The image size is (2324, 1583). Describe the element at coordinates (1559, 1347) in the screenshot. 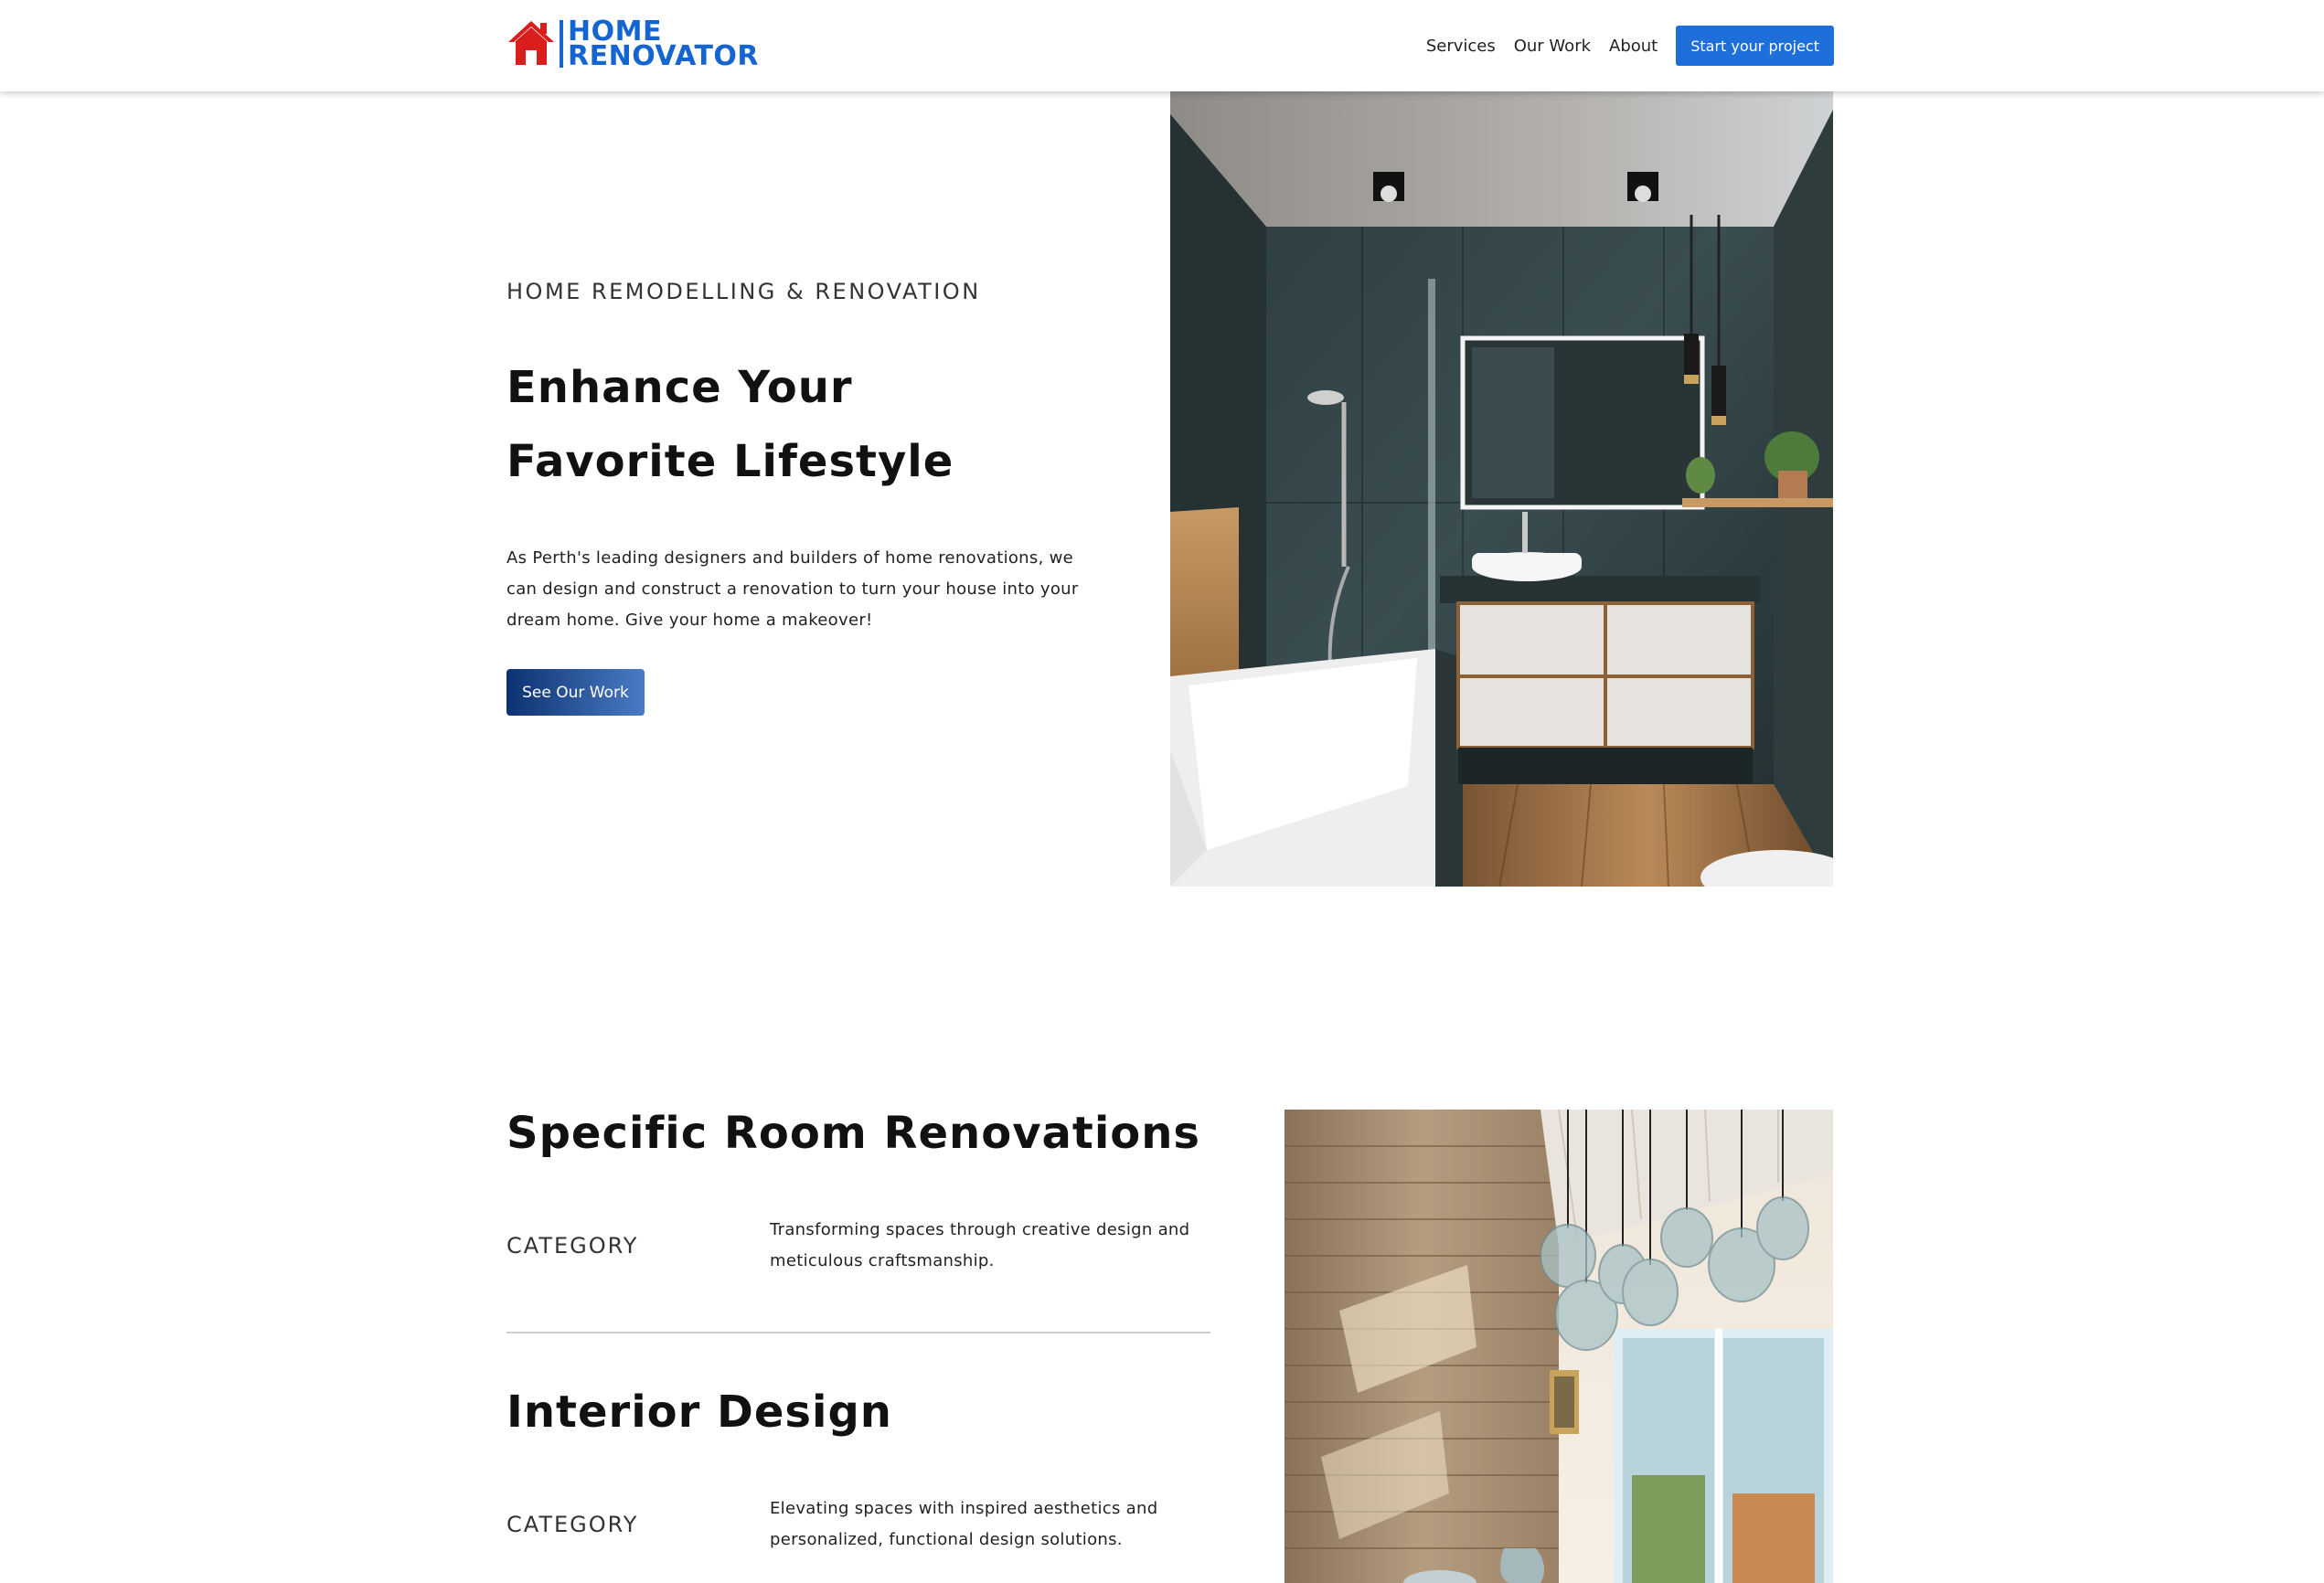

I see `interior-room-image` at that location.